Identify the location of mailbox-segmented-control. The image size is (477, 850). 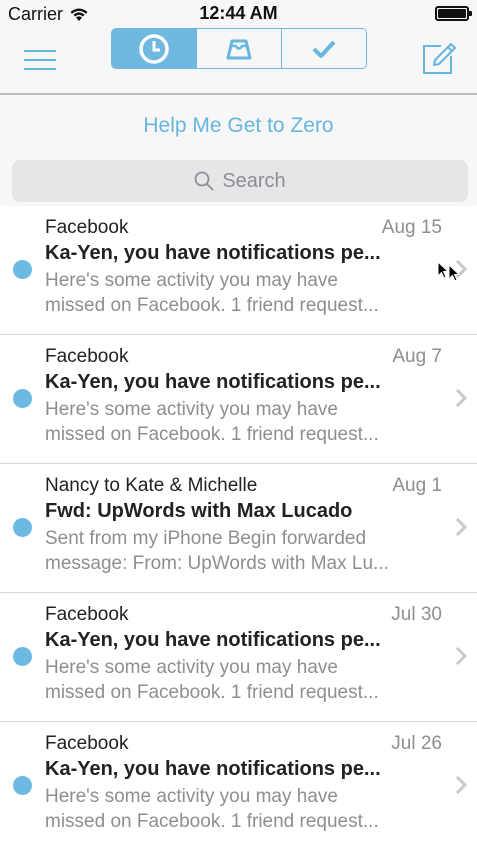
(239, 48).